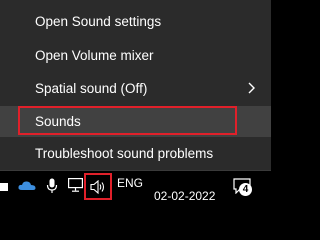 This screenshot has height=240, width=320. Describe the element at coordinates (58, 121) in the screenshot. I see `menu-item-label: Sounds` at that location.